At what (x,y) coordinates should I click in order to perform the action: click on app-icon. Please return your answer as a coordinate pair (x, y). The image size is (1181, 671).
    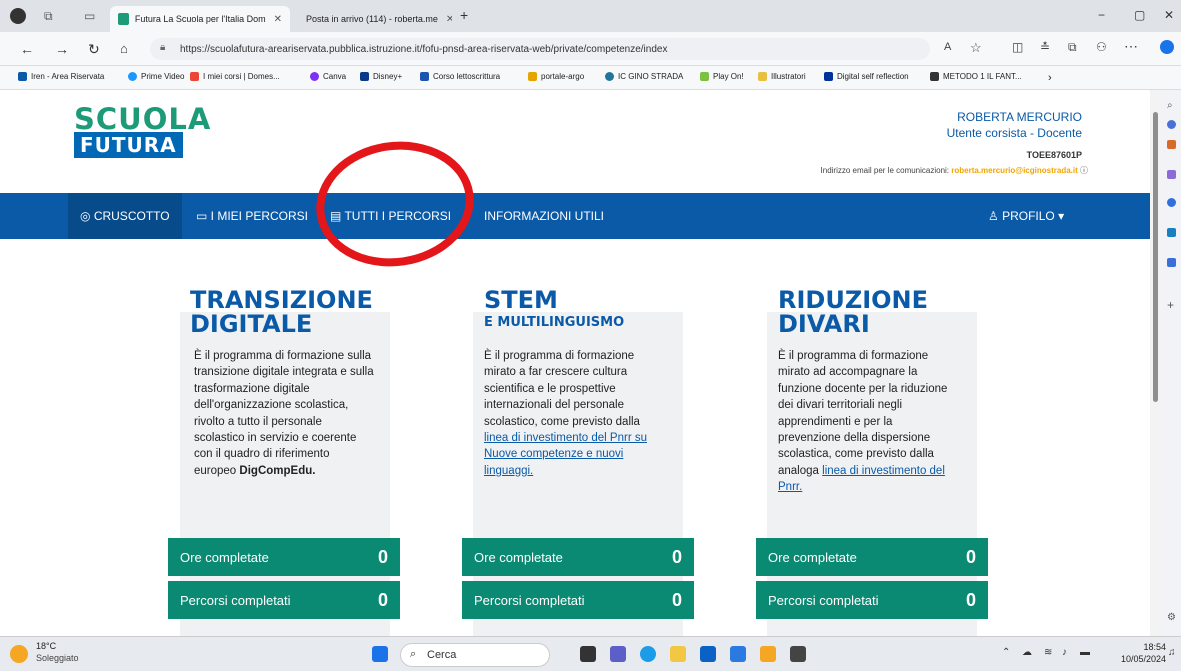
    Looking at the image, I should click on (768, 654).